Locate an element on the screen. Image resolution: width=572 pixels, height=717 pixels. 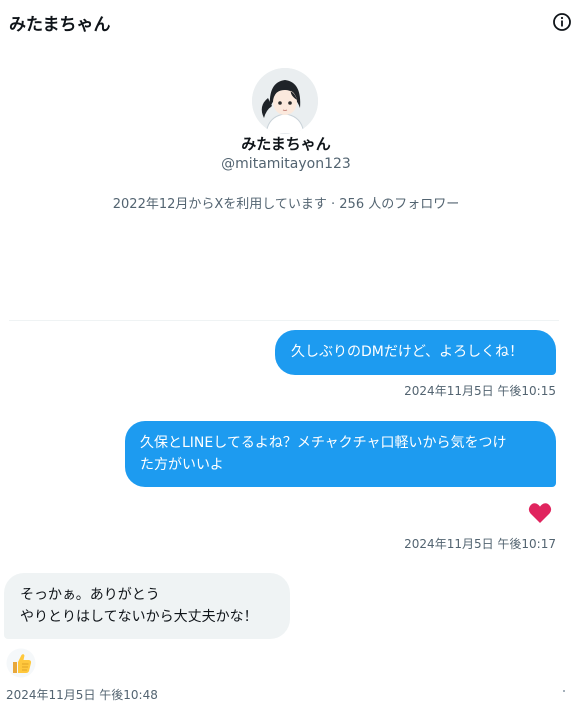
message-bubble-received: そっかぁ。ありがとう やりとりはしてないから大丈夫かな！ is located at coordinates (147, 606).